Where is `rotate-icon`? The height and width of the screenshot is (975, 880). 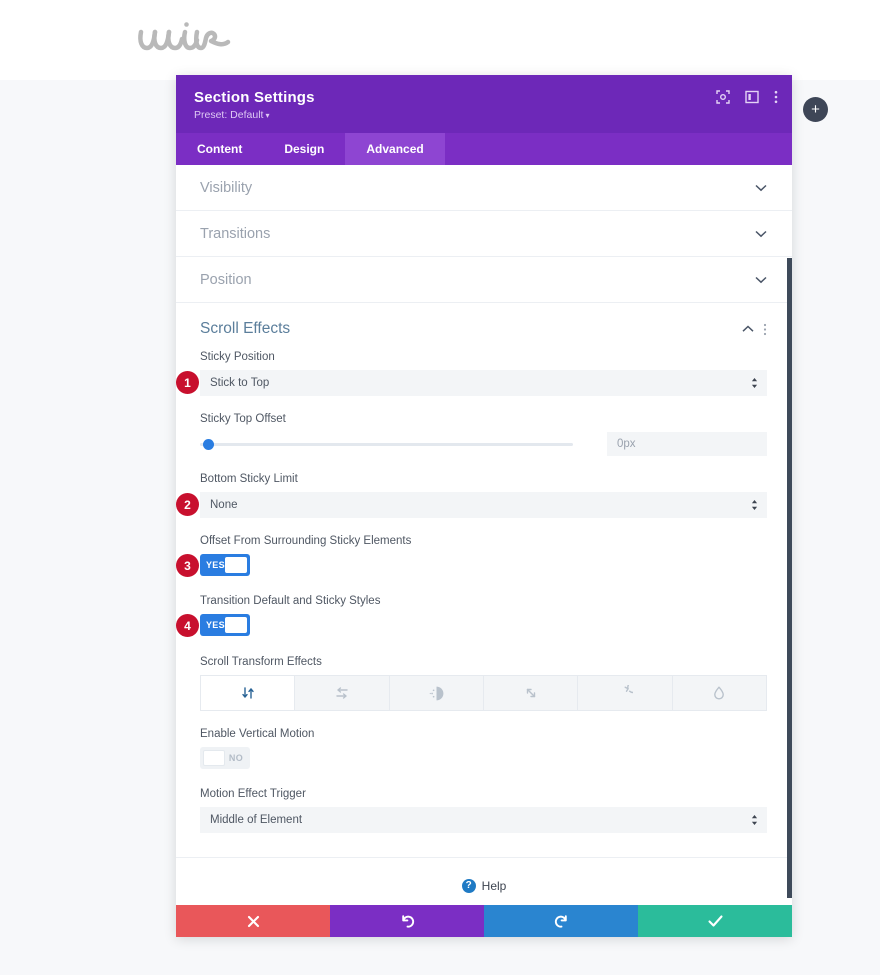 rotate-icon is located at coordinates (625, 693).